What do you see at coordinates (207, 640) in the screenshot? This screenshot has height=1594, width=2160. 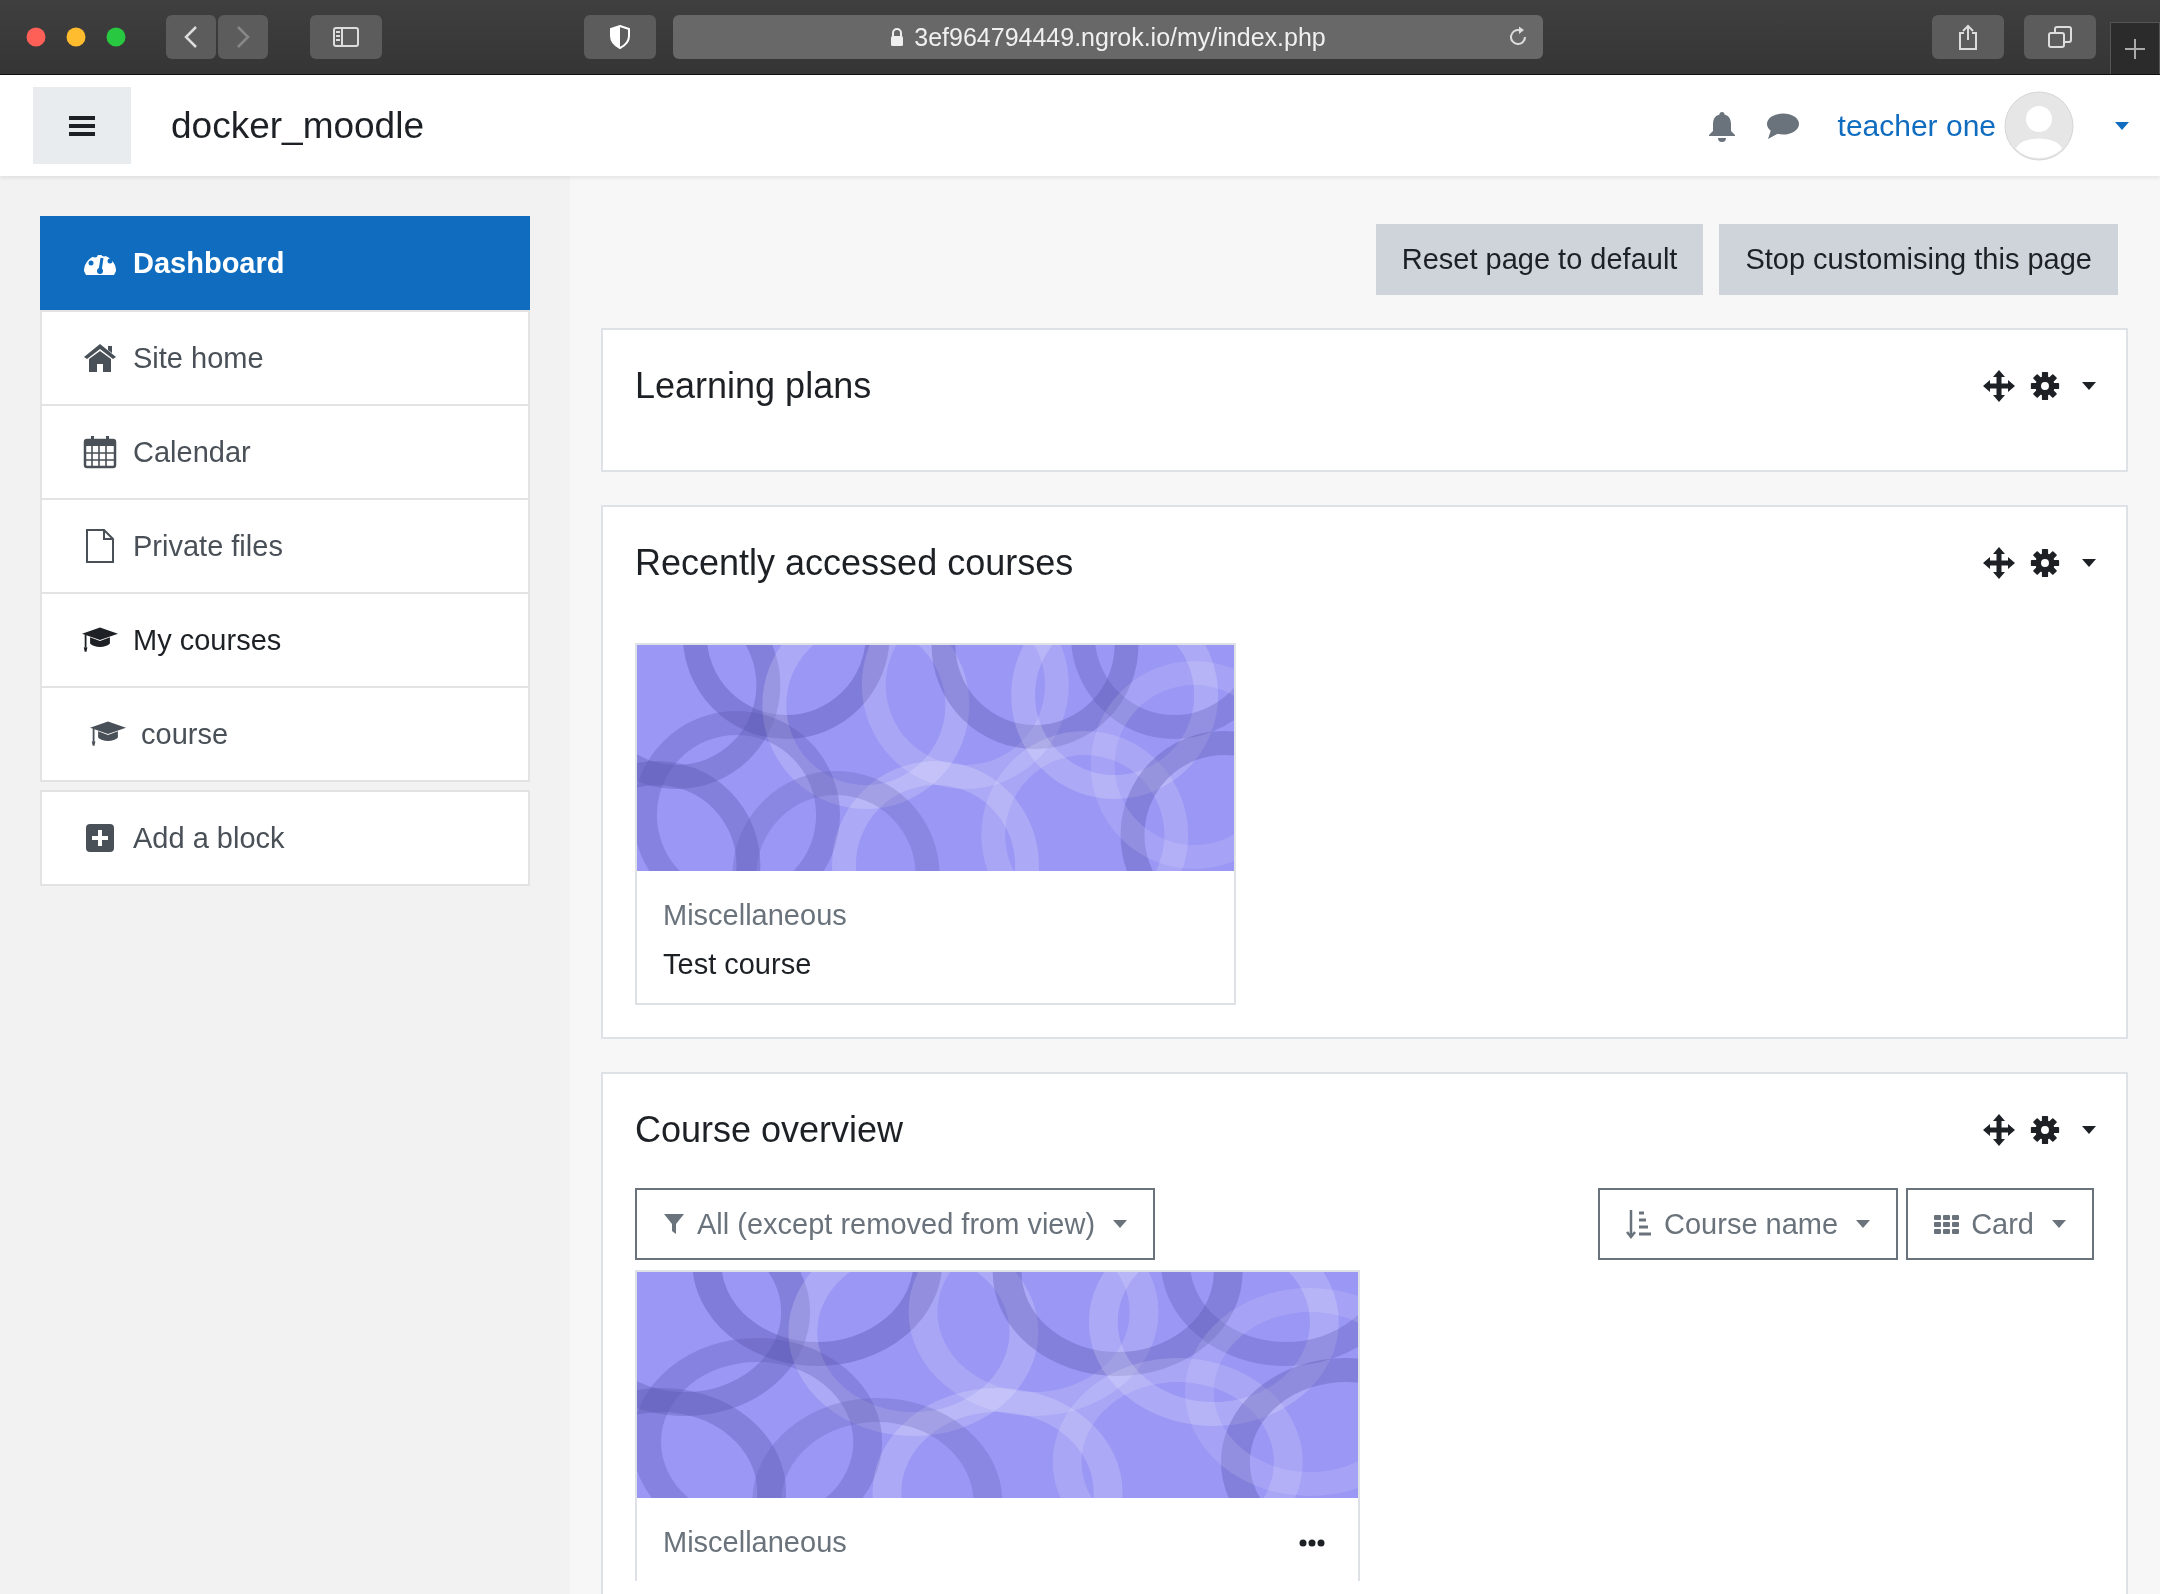 I see `sidebar-item-label: My courses` at bounding box center [207, 640].